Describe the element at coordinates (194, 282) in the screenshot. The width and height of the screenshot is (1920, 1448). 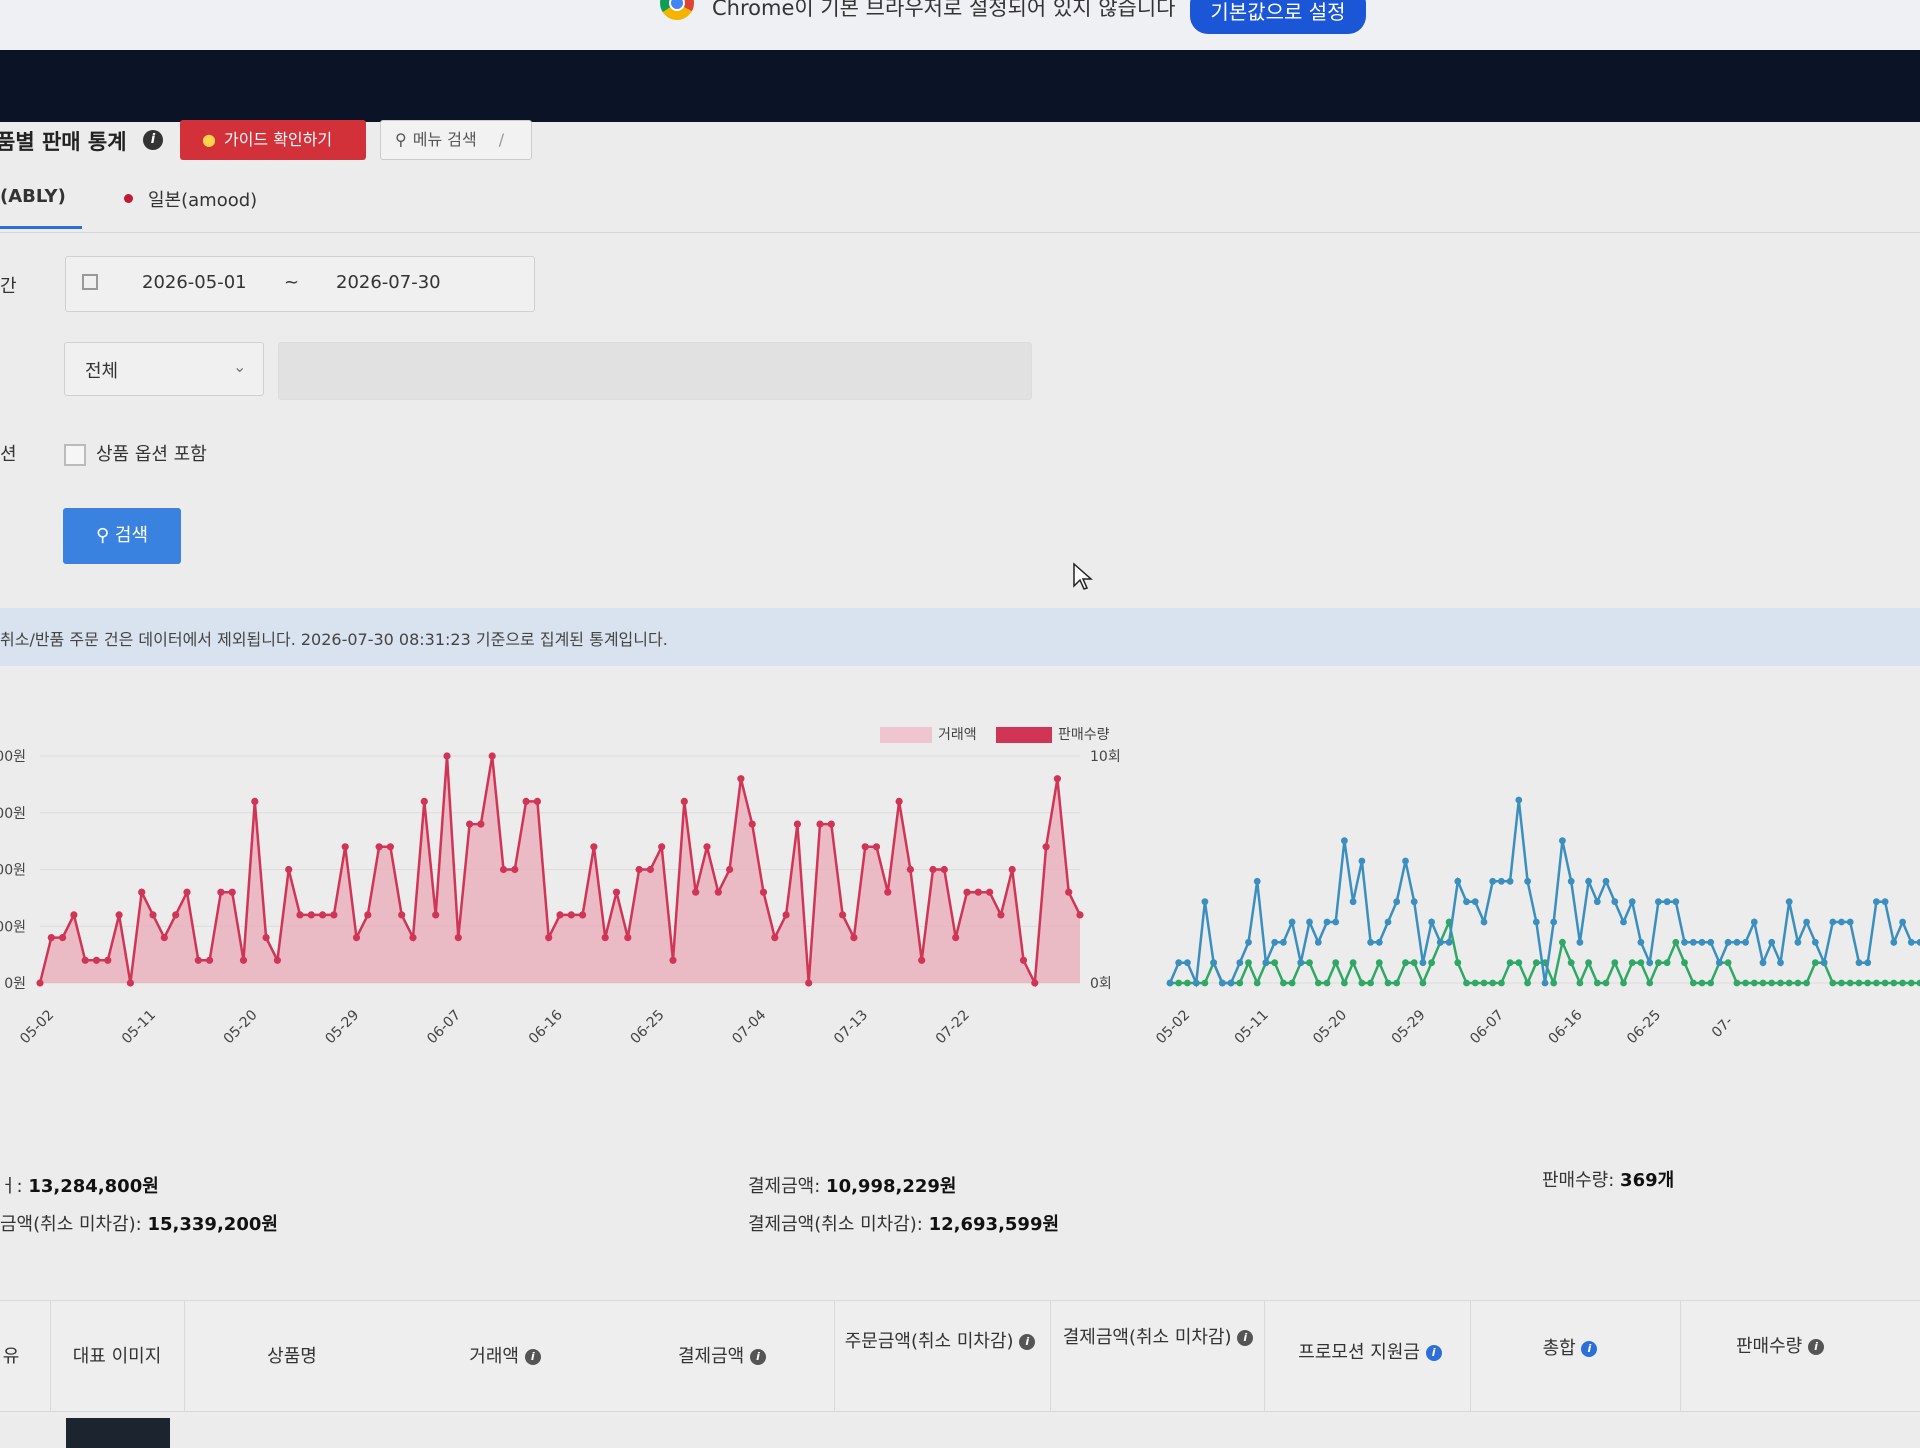
I see `date-start: 2026-05-01` at that location.